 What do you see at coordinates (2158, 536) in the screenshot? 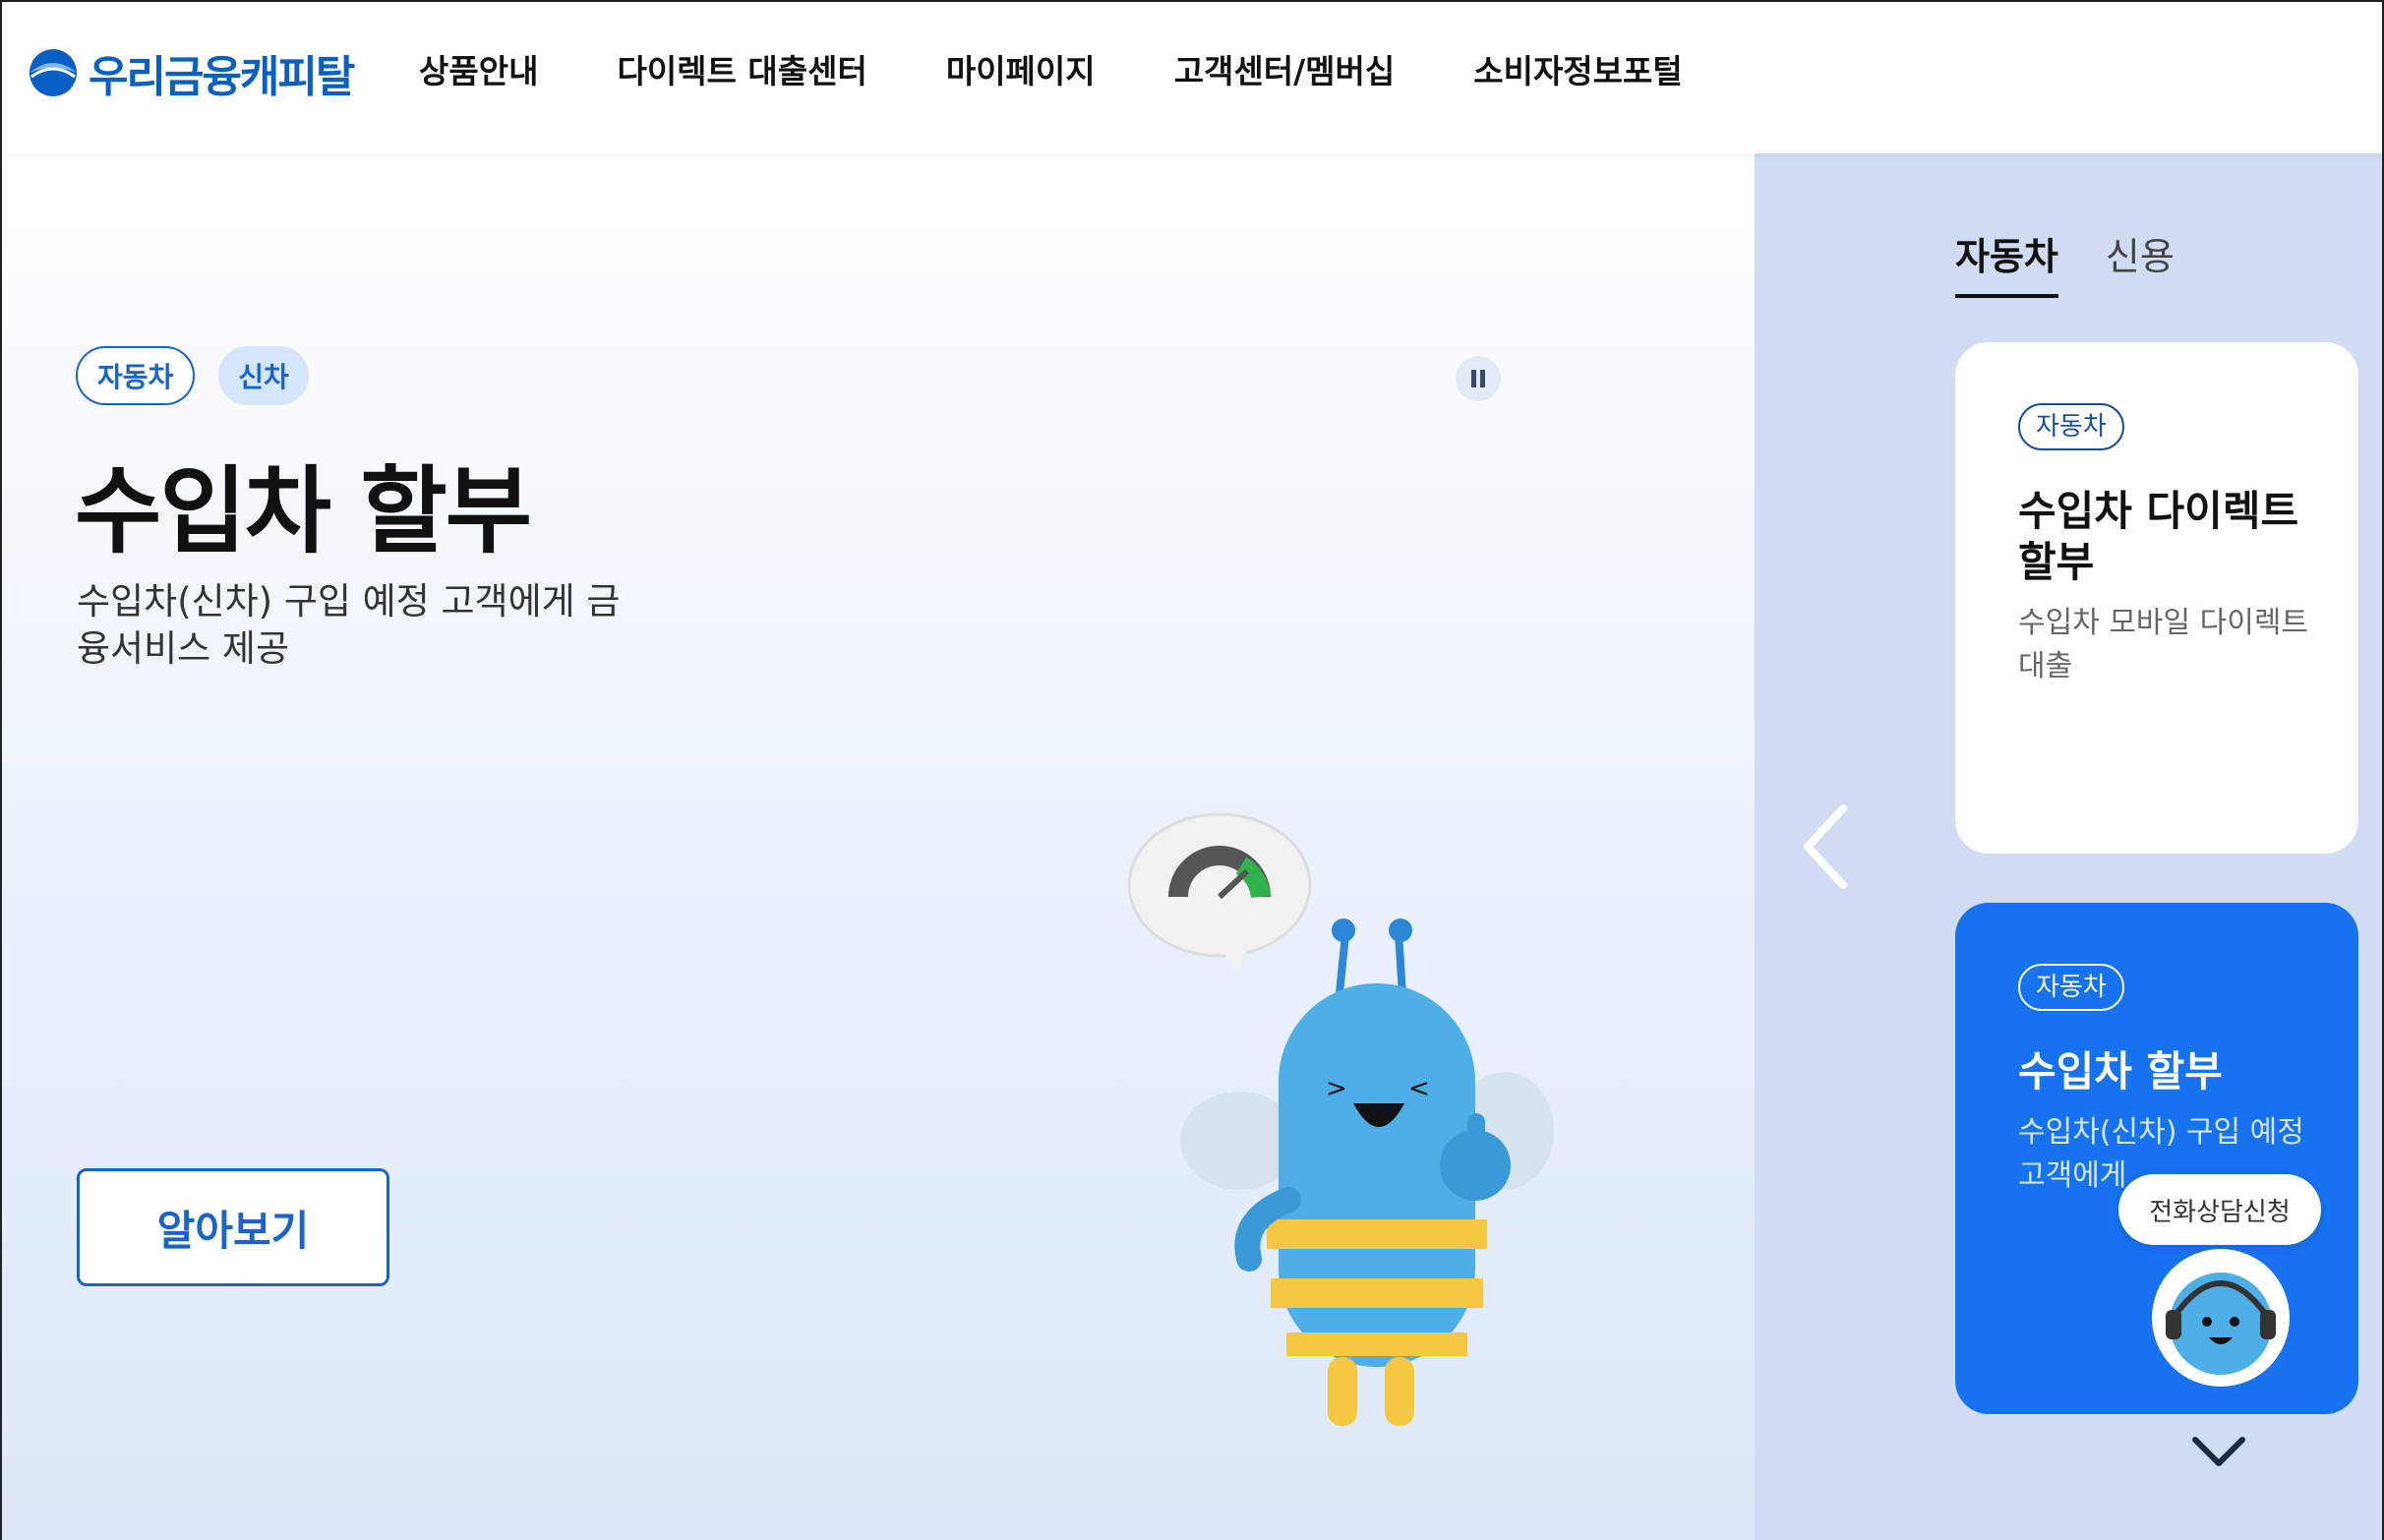
I see `card-title: 수입차 다이렉트 할부` at bounding box center [2158, 536].